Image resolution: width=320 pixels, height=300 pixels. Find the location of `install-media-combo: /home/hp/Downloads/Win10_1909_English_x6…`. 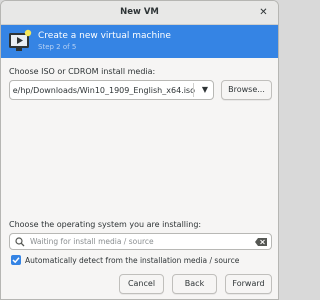

install-media-combo: /home/hp/Downloads/Win10_1909_English_x6… is located at coordinates (111, 90).